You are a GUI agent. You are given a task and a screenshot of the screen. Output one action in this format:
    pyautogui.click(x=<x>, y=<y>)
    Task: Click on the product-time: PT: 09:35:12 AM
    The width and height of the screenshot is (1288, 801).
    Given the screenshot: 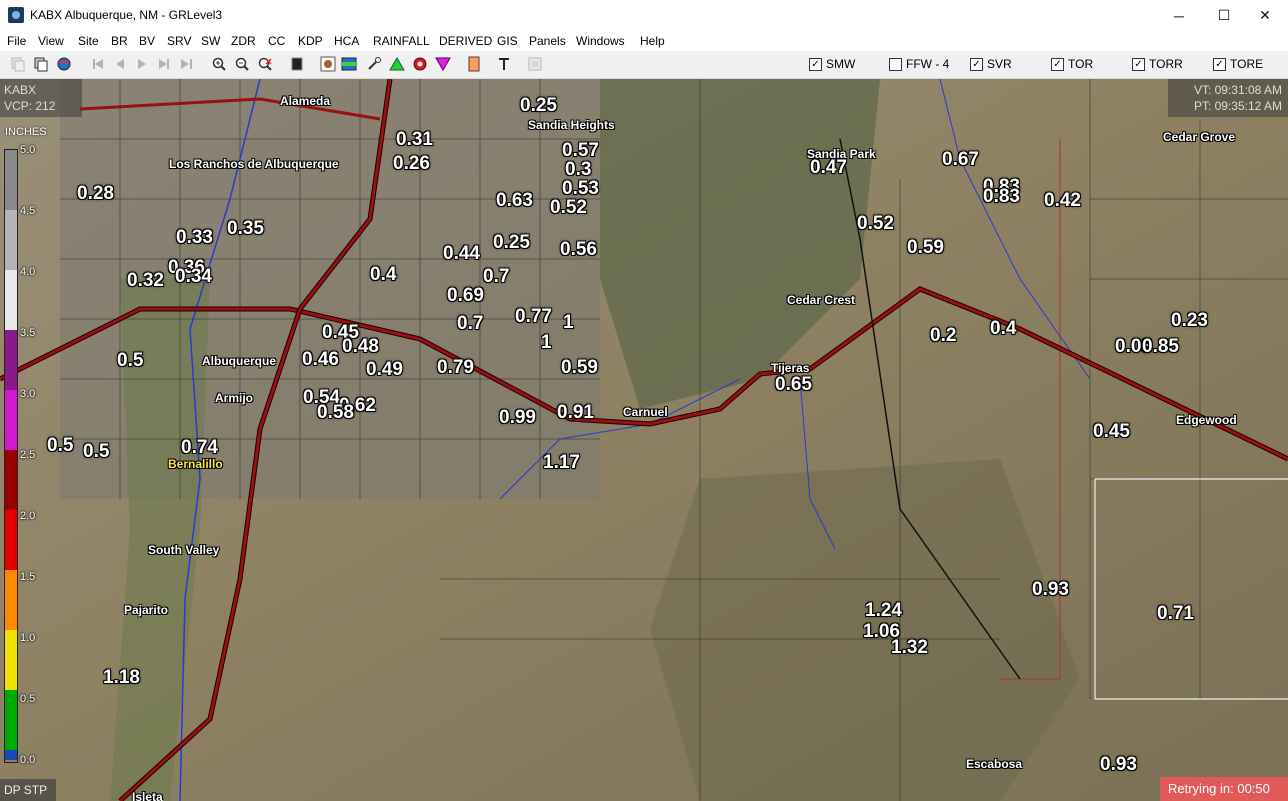 What is the action you would take?
    pyautogui.click(x=1237, y=106)
    